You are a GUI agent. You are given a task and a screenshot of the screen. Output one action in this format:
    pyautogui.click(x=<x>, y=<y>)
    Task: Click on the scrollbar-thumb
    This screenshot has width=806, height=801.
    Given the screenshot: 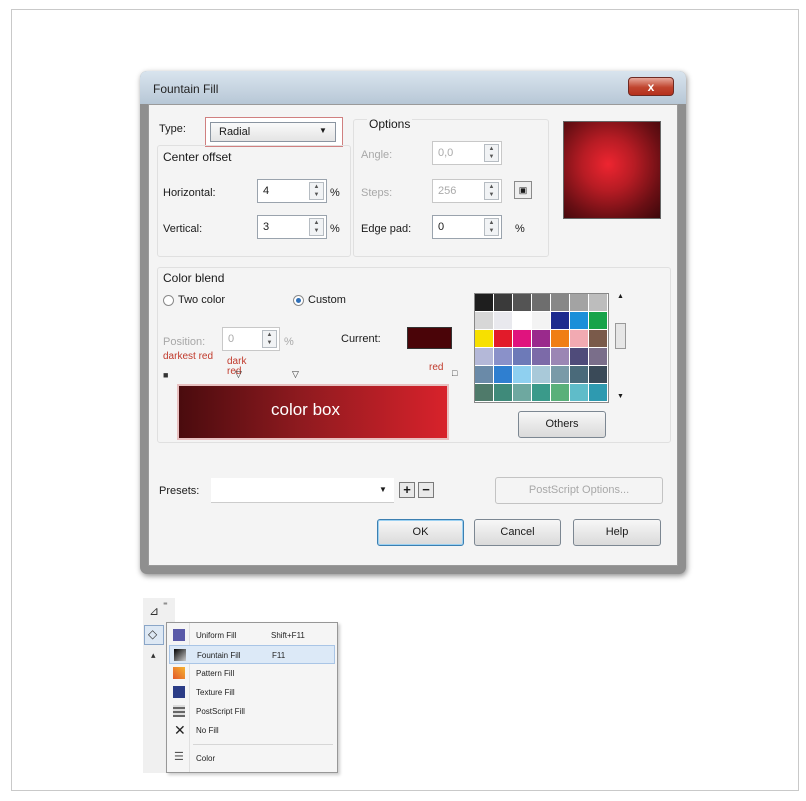 What is the action you would take?
    pyautogui.click(x=620, y=336)
    